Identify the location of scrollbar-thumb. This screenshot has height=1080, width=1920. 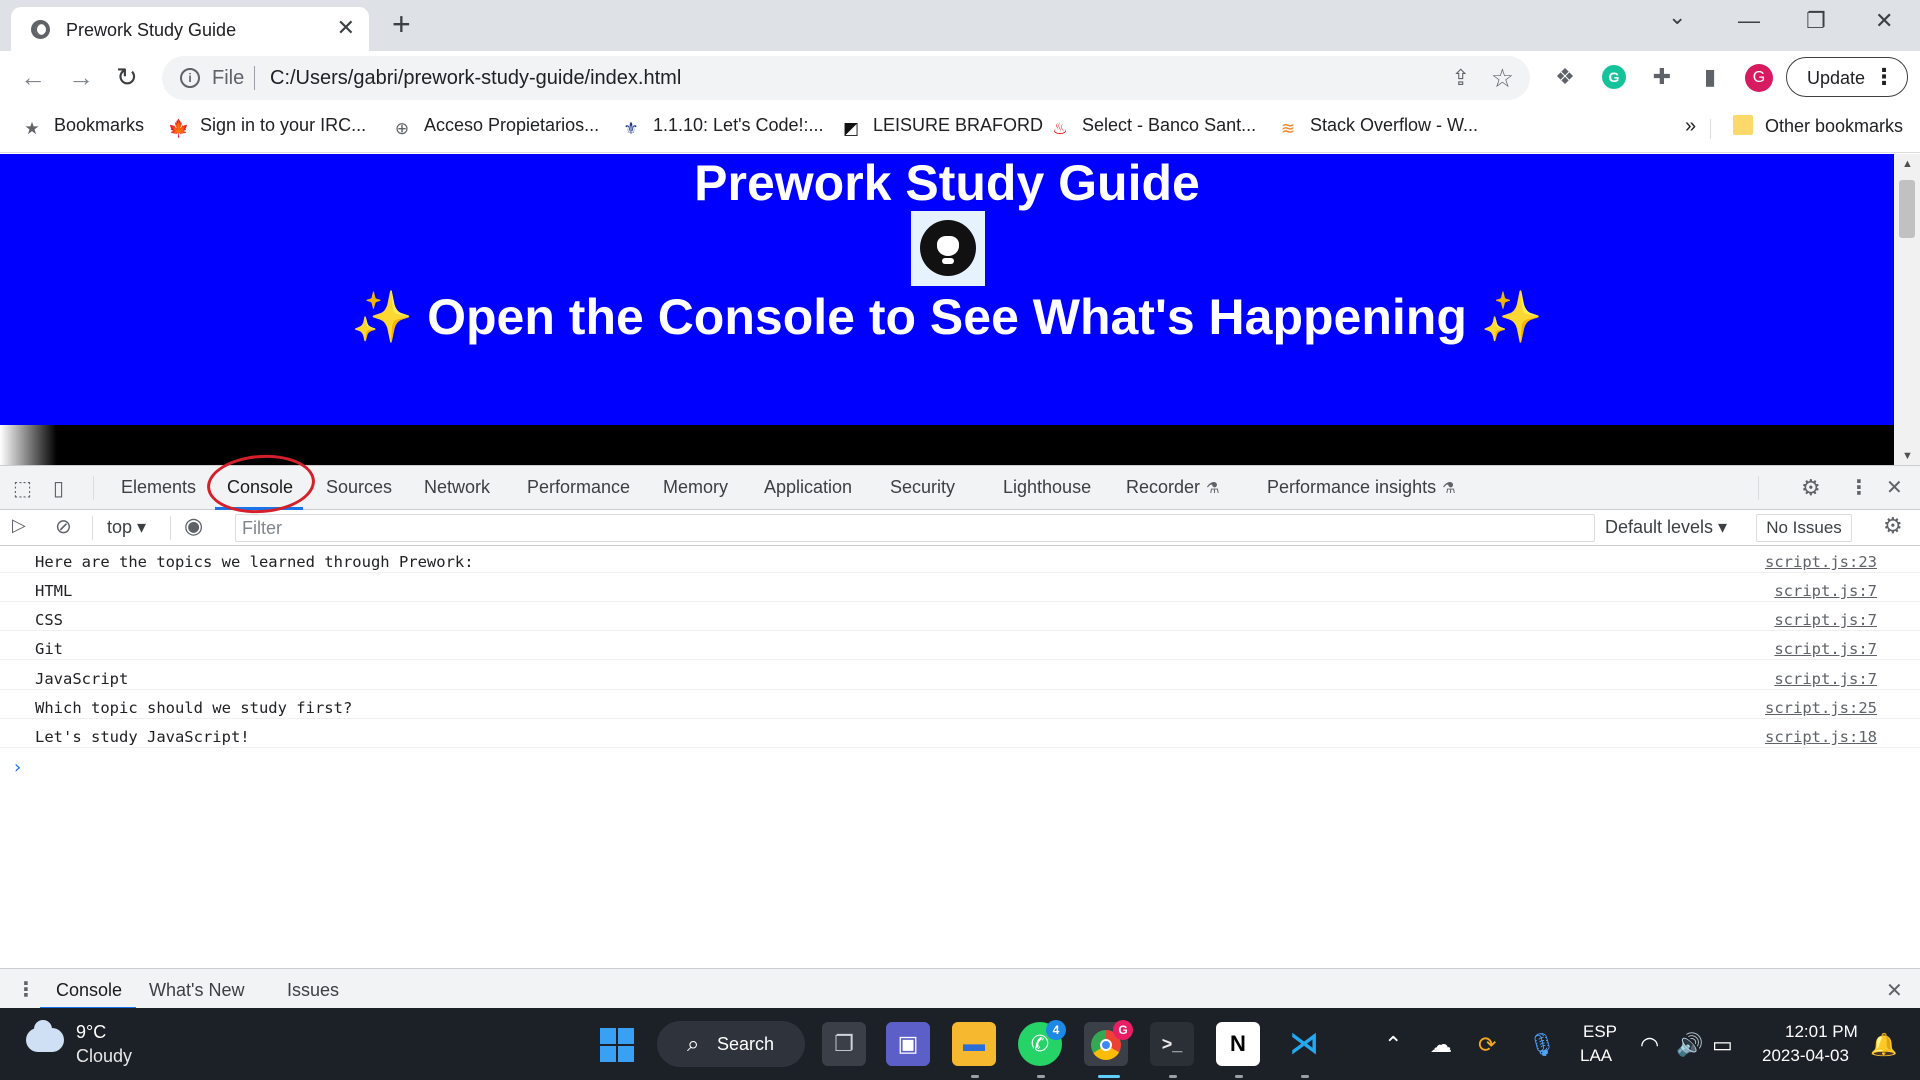
(1907, 209).